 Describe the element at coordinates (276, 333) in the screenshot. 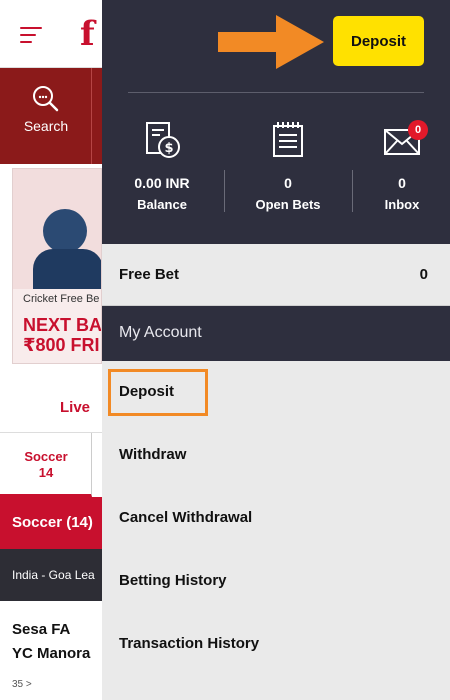

I see `my-account-section-header: My Account` at that location.